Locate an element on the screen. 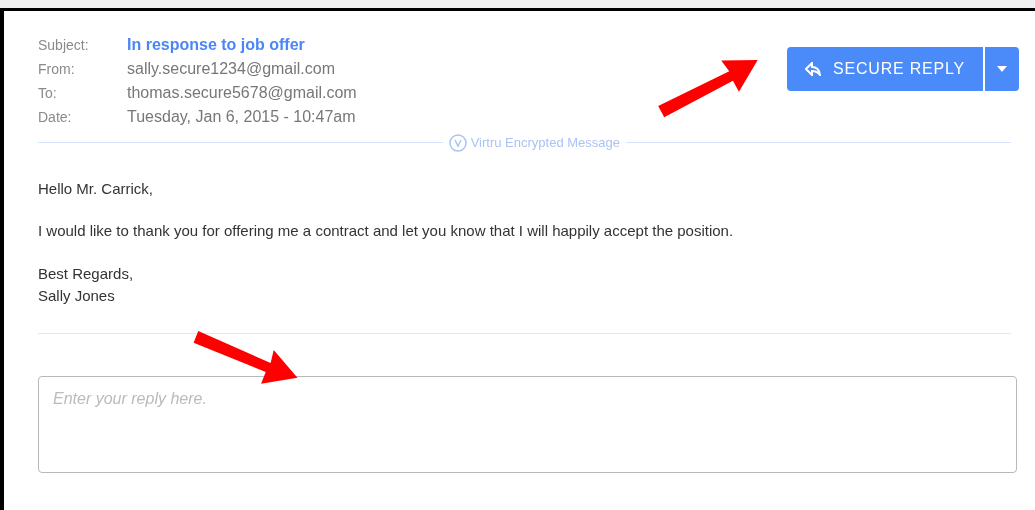 The image size is (1035, 510). field-value: Tuesday, Jan 6, 2015 - 10:47am is located at coordinates (241, 117).